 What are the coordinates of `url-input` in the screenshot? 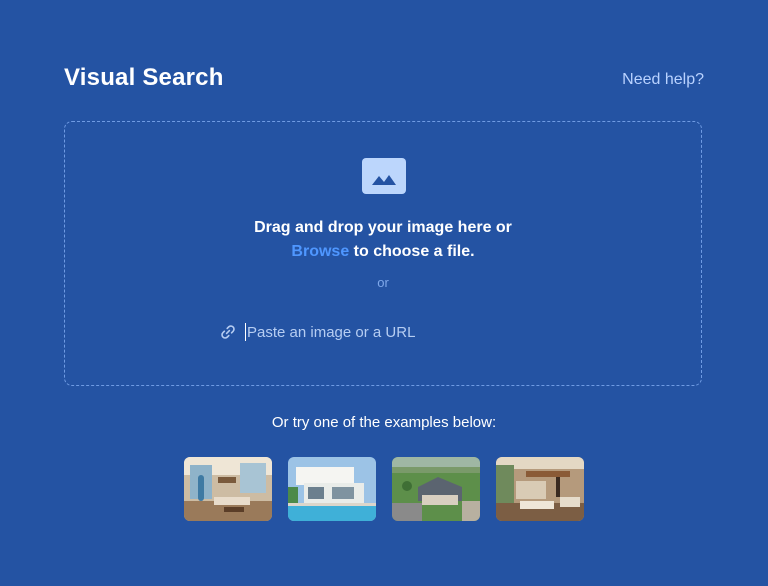 It's located at (397, 332).